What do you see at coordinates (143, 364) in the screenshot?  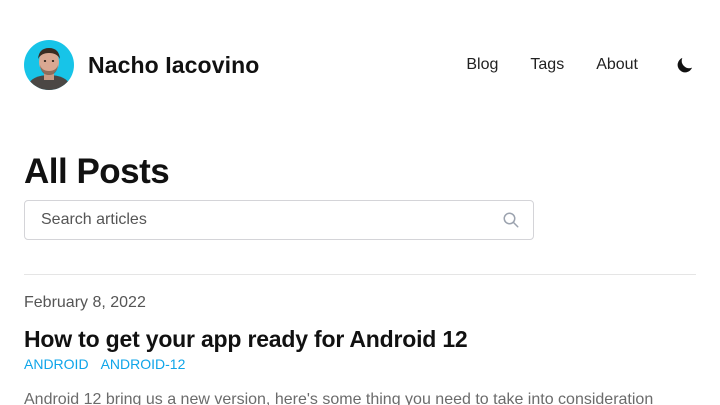 I see `tag-link-android-12: ANDROID-12` at bounding box center [143, 364].